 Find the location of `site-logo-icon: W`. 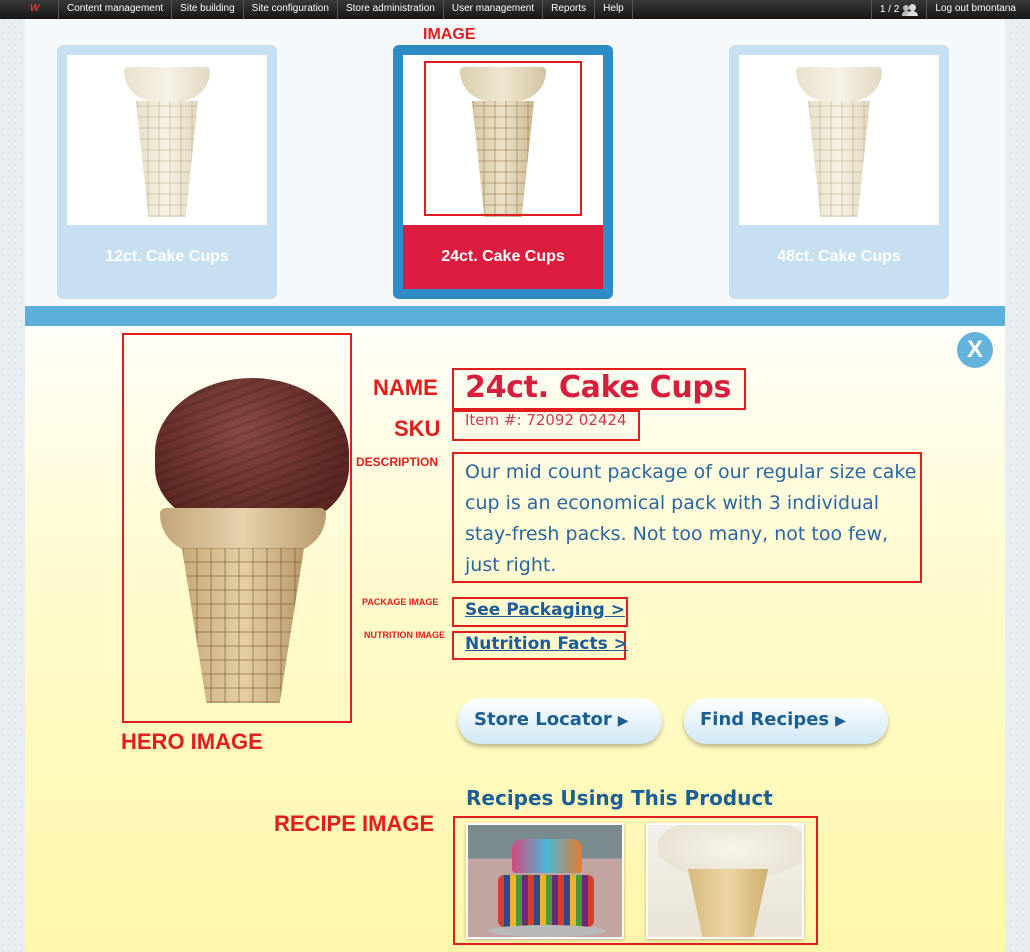

site-logo-icon: W is located at coordinates (40, 9).